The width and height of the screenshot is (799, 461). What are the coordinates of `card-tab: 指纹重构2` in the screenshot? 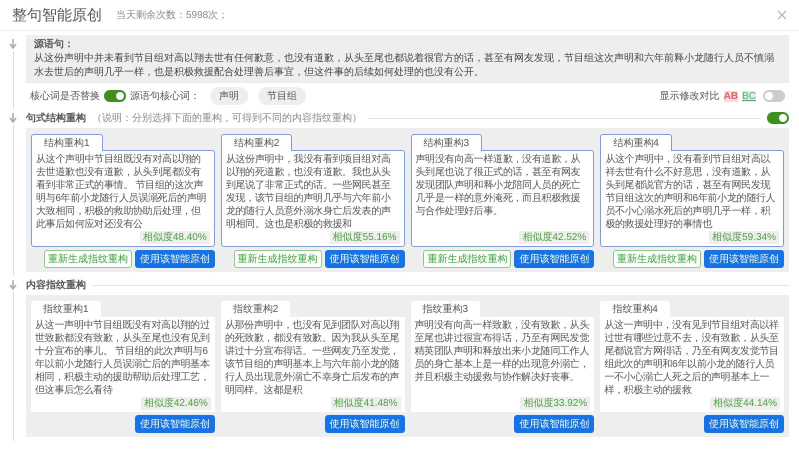 It's located at (255, 309).